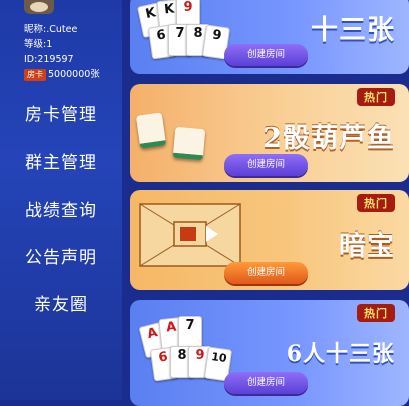 The width and height of the screenshot is (409, 406). I want to click on user-id: ID:219597, so click(49, 59).